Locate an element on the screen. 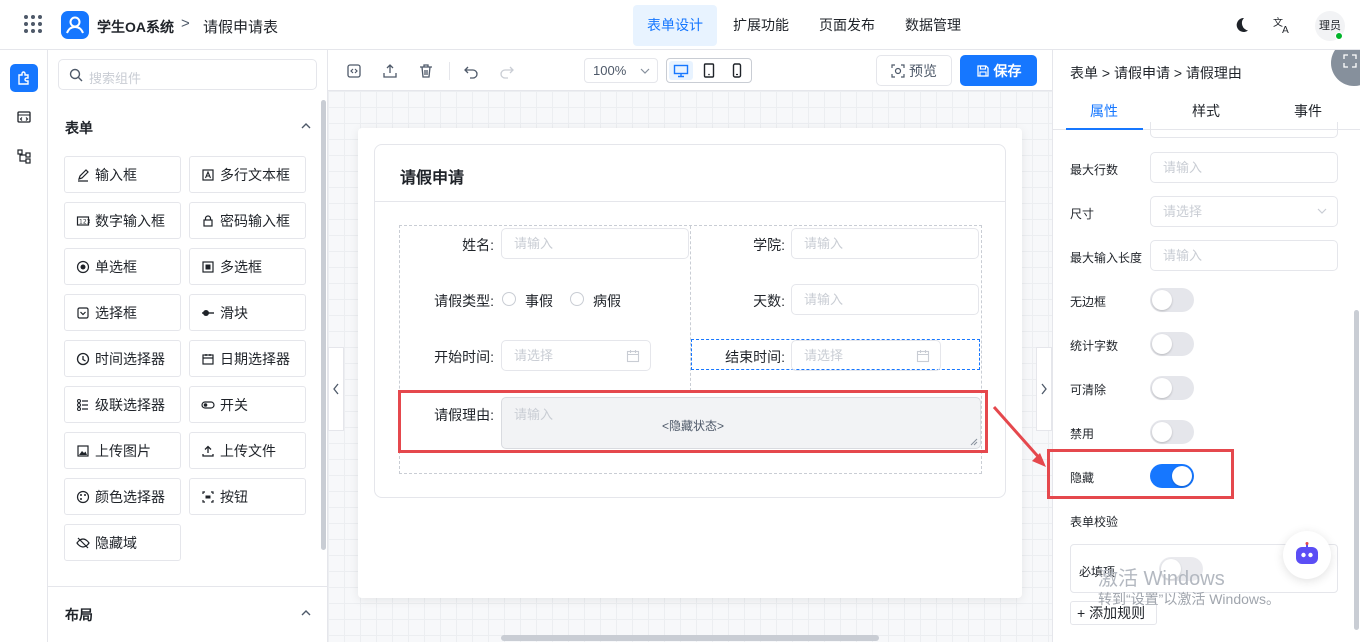  translate-icon: 文A is located at coordinates (1282, 25).